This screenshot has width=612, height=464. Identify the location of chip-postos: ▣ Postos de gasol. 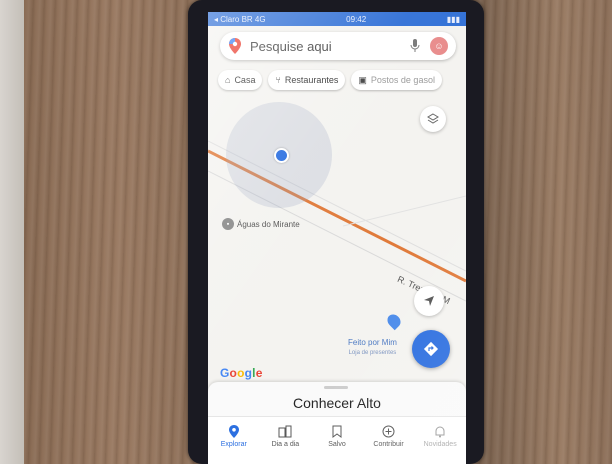
(396, 80).